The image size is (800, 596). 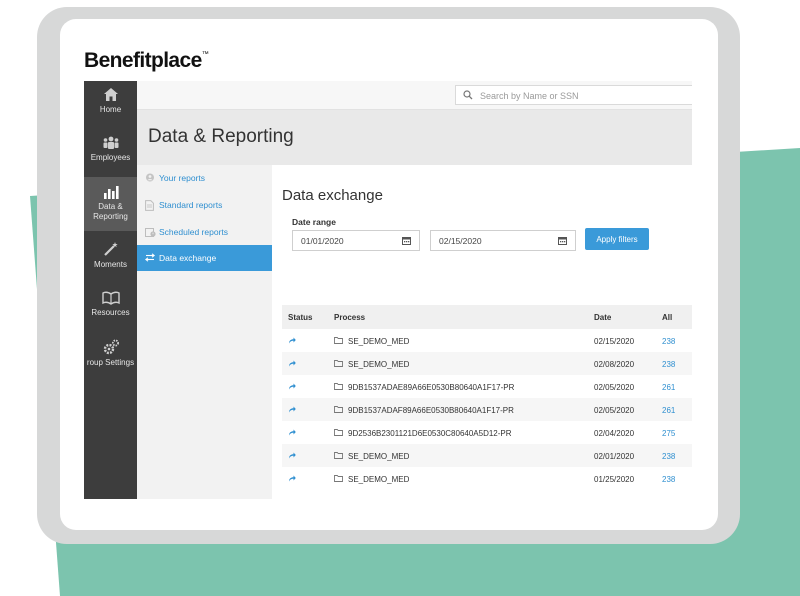 I want to click on gears-icon, so click(x=111, y=347).